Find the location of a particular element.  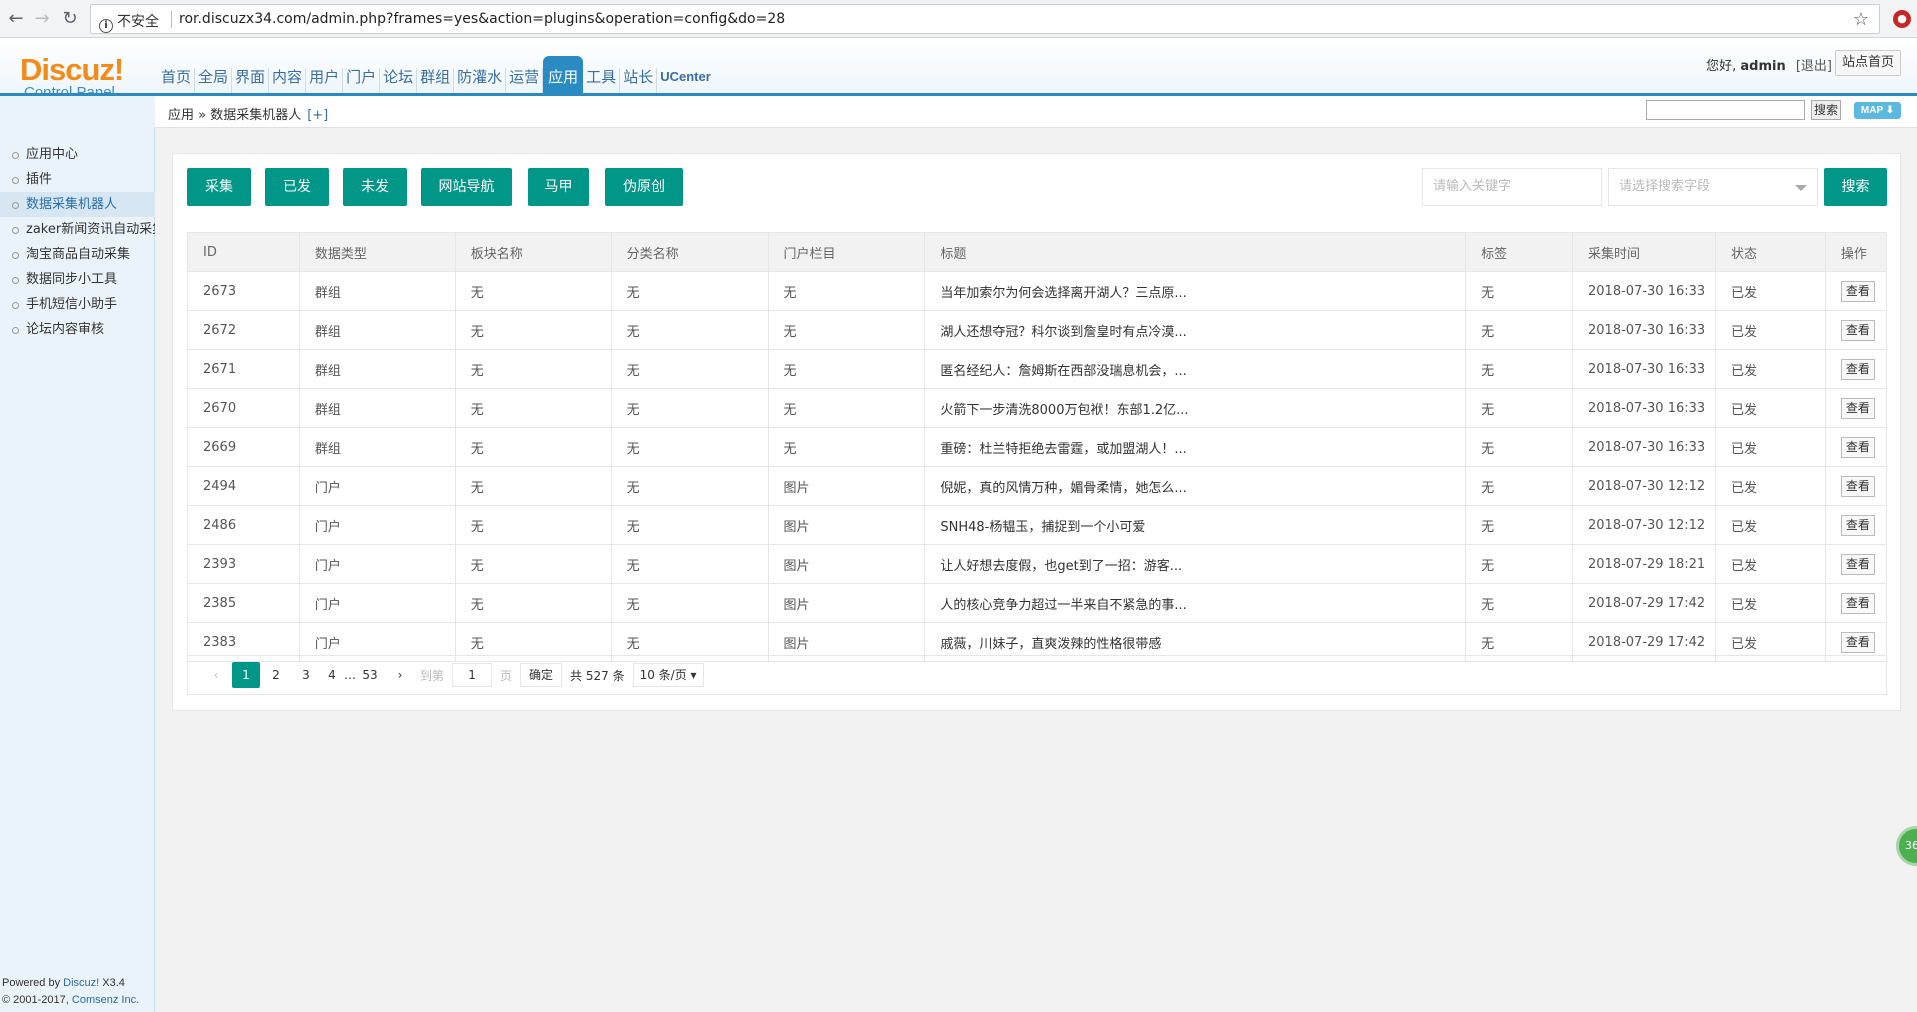

security-indicator: i 不安全 is located at coordinates (129, 22).